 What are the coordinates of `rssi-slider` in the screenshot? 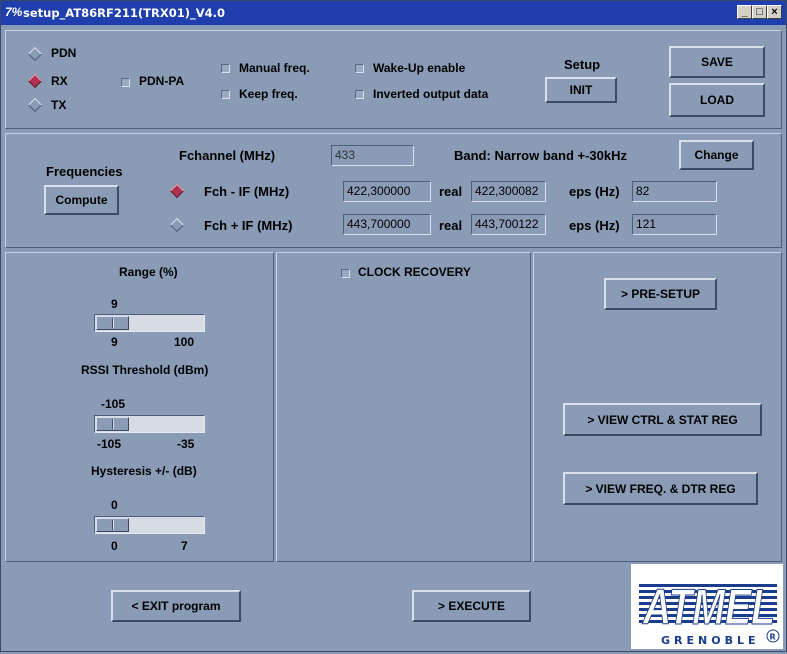 It's located at (149, 424).